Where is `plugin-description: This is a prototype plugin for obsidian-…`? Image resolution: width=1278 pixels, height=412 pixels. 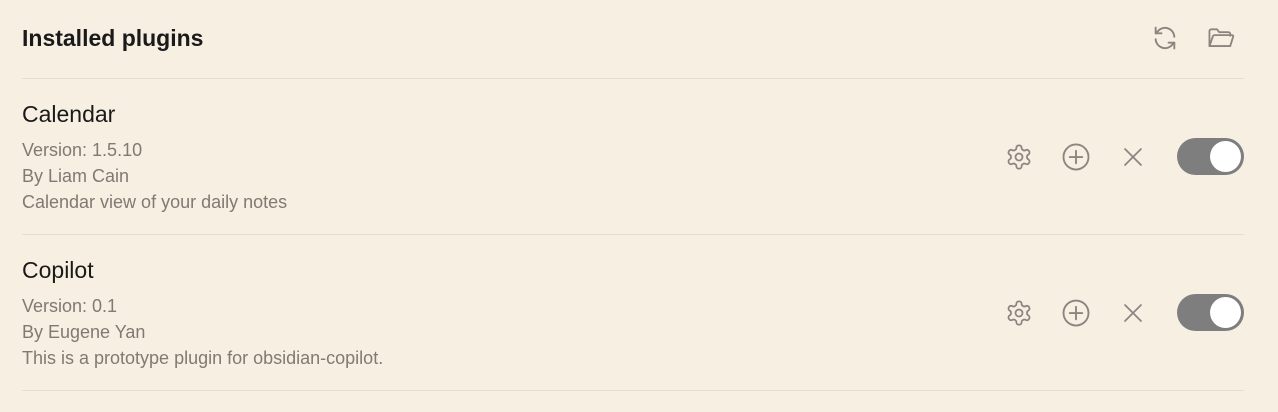 plugin-description: This is a prototype plugin for obsidian-… is located at coordinates (203, 357).